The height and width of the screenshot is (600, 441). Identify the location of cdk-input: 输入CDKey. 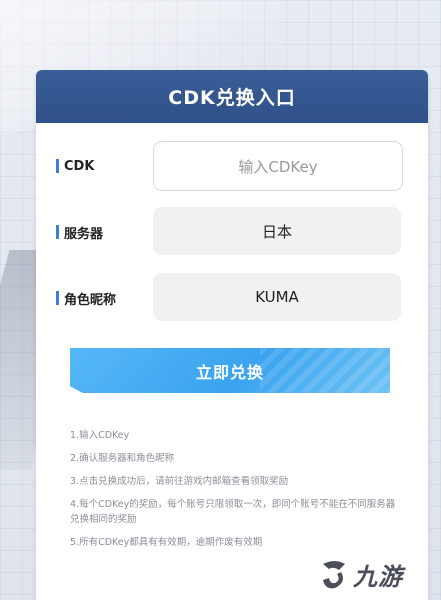
(278, 166).